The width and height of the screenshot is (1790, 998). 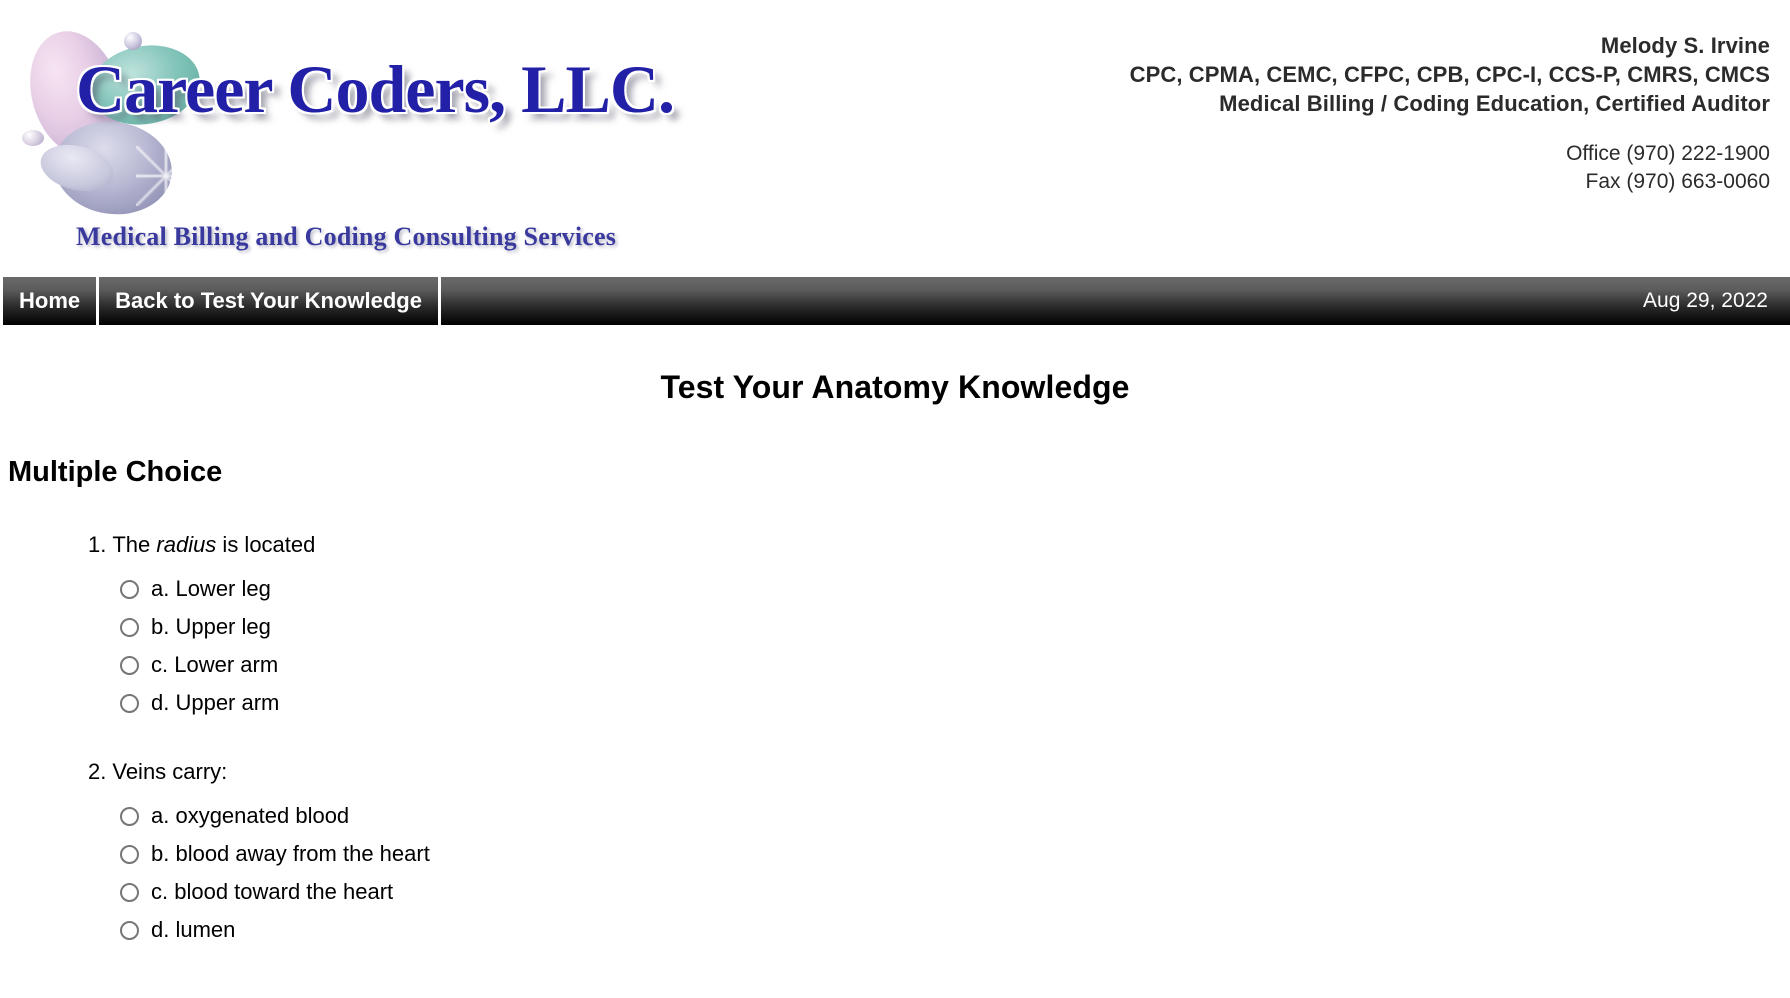 What do you see at coordinates (33, 138) in the screenshot?
I see `logo-sphere-left` at bounding box center [33, 138].